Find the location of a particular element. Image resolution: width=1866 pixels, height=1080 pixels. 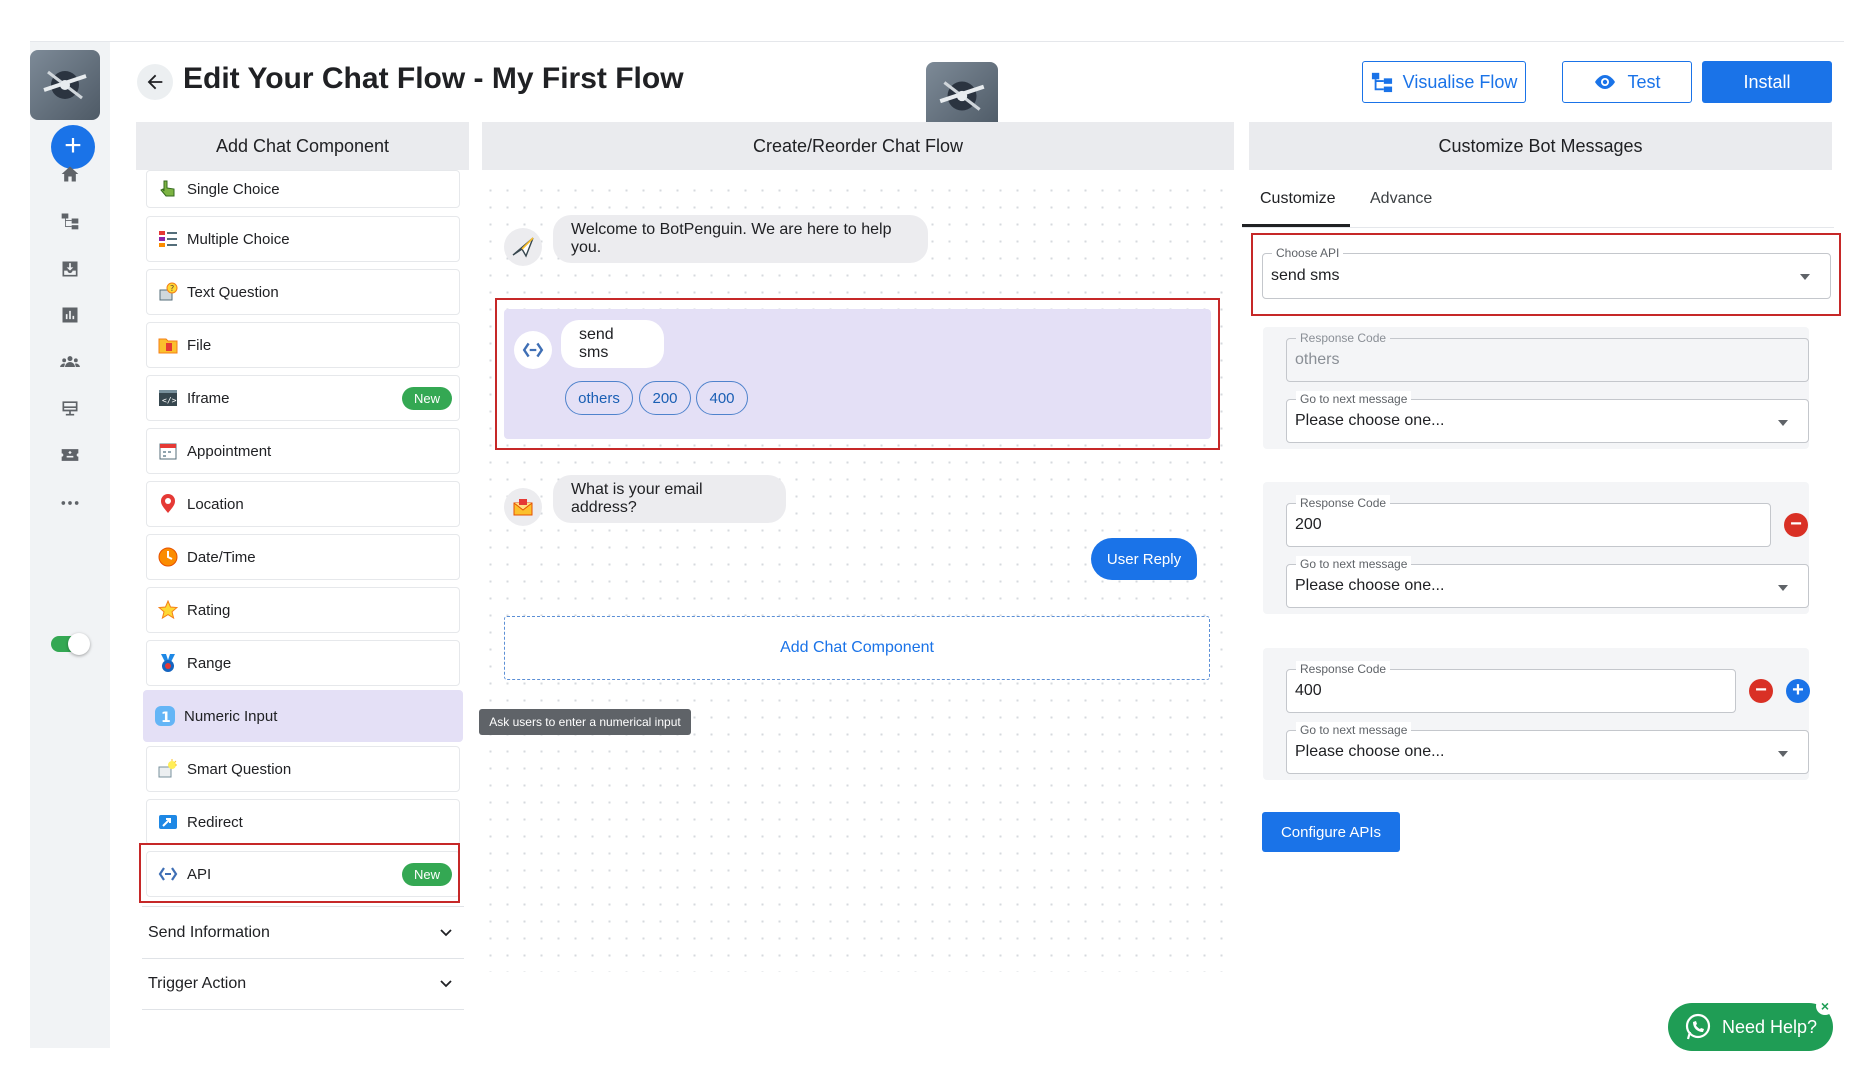

user-reply-button: User Reply is located at coordinates (1144, 559).